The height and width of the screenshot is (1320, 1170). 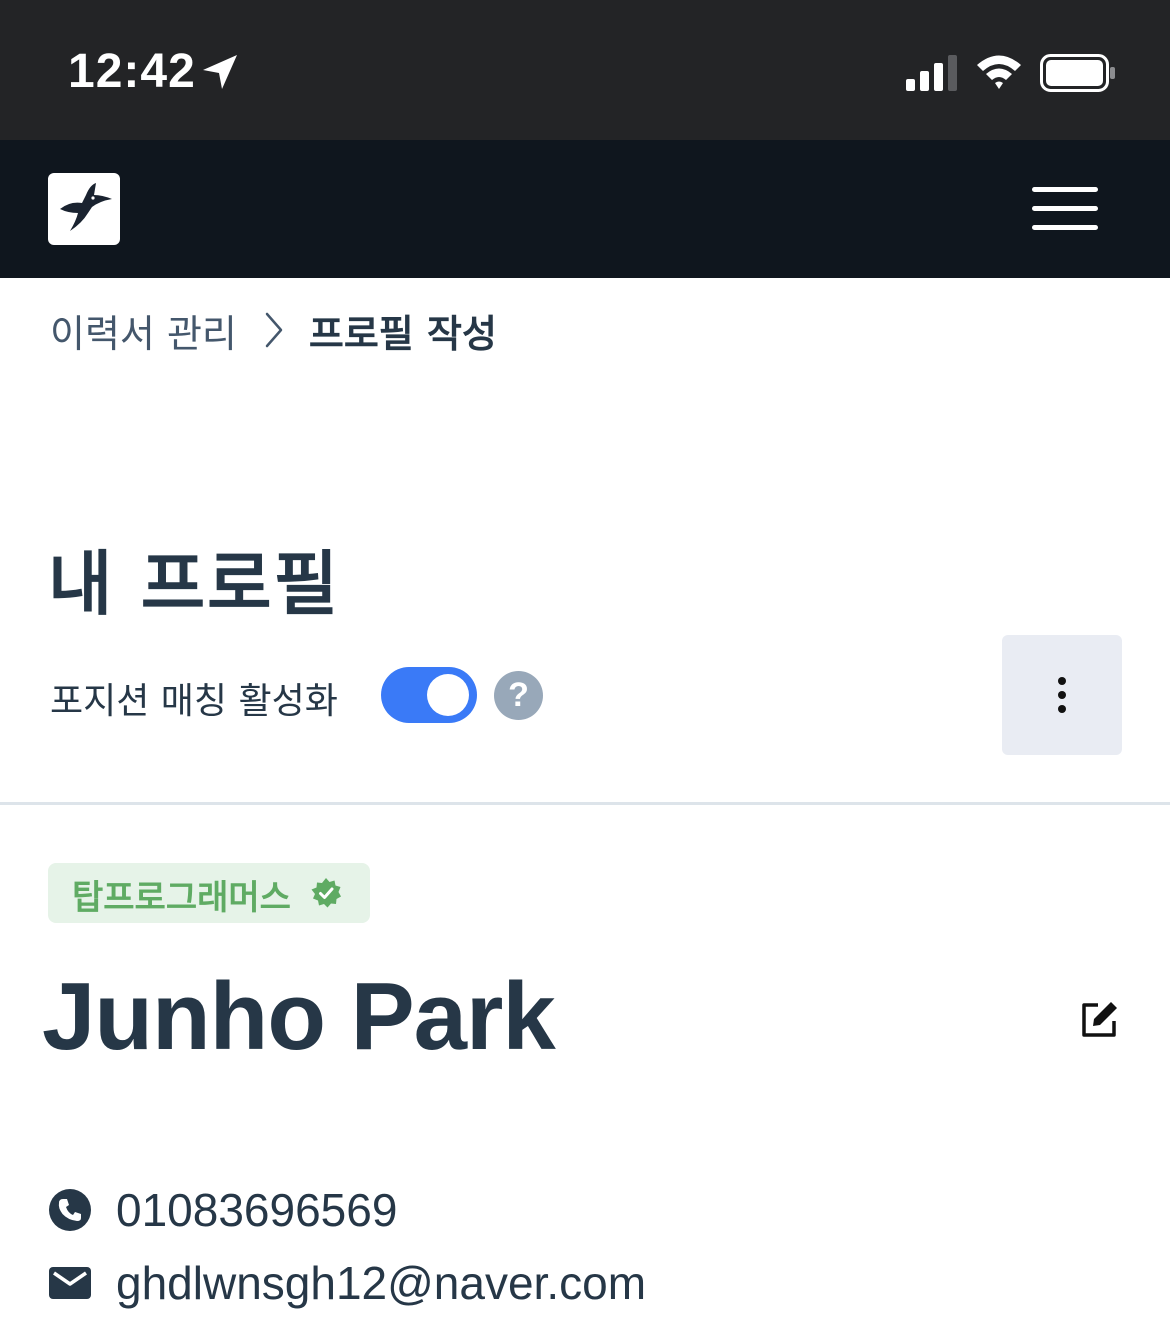 I want to click on question-glyph: ?, so click(x=518, y=695).